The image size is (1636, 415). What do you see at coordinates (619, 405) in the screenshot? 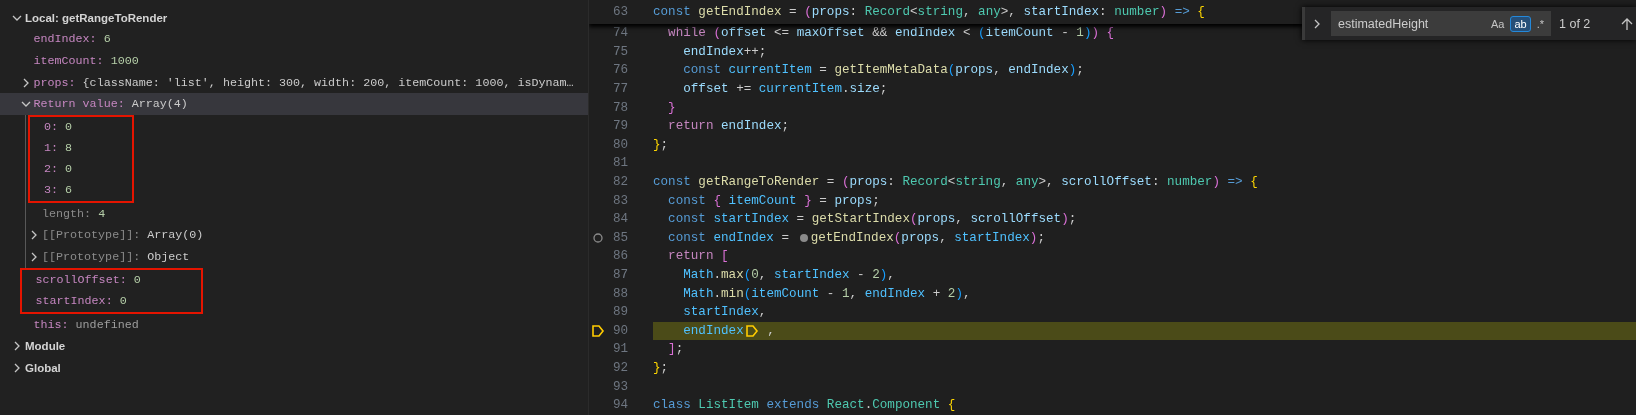
I see `line-number: 94` at bounding box center [619, 405].